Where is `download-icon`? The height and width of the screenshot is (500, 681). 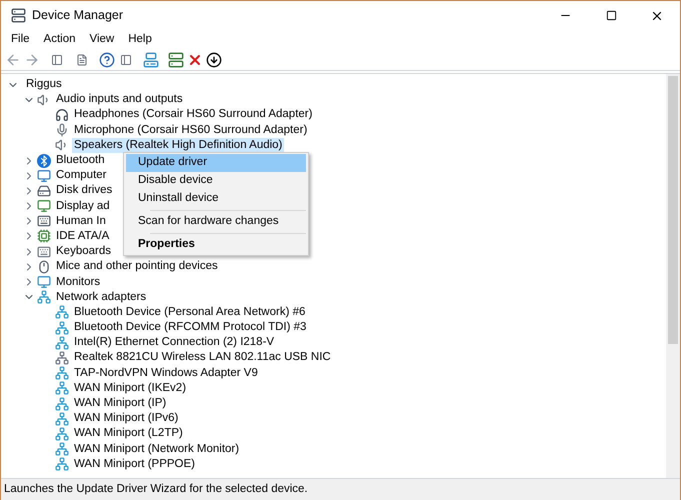 download-icon is located at coordinates (214, 60).